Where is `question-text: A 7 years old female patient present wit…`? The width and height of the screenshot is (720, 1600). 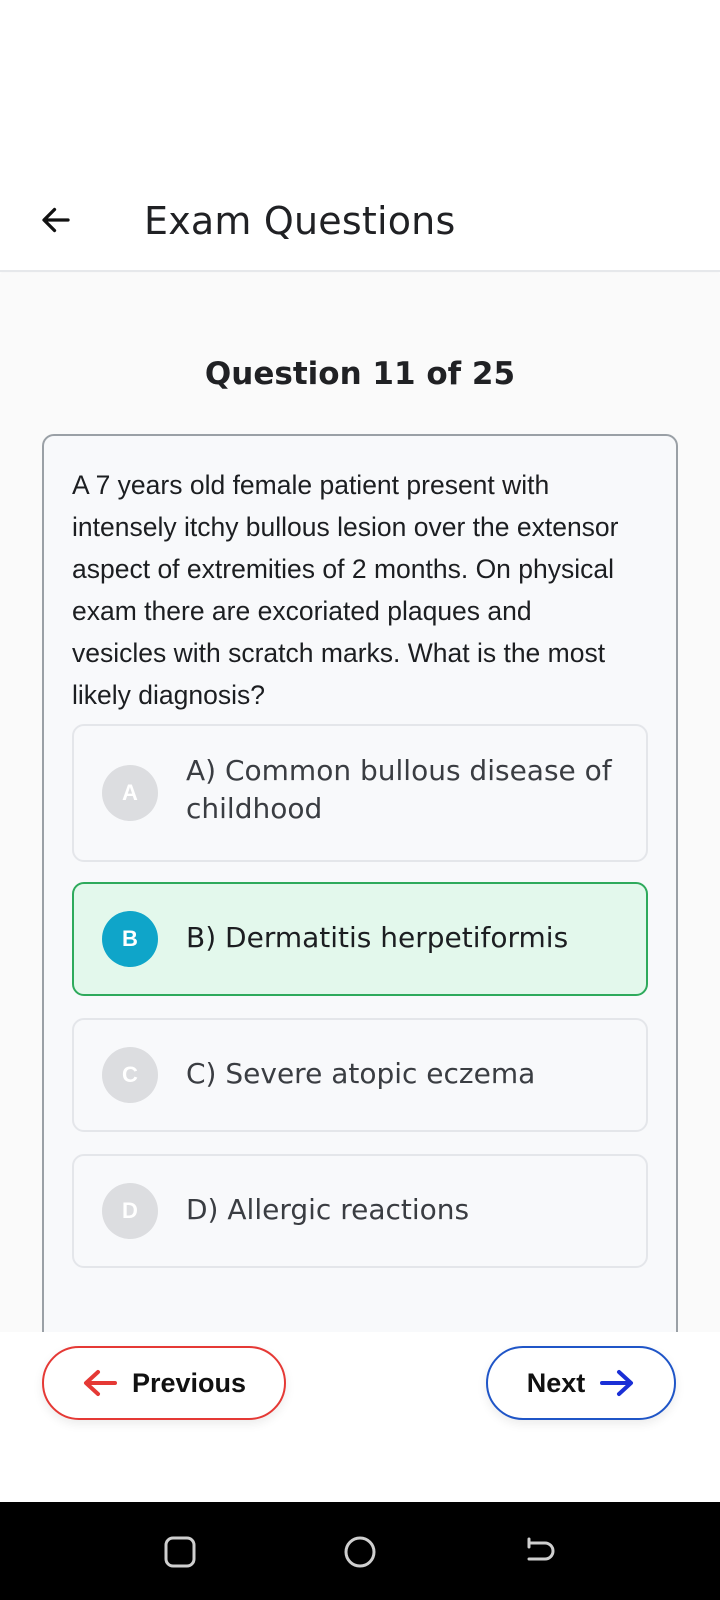 question-text: A 7 years old female patient present wit… is located at coordinates (345, 590).